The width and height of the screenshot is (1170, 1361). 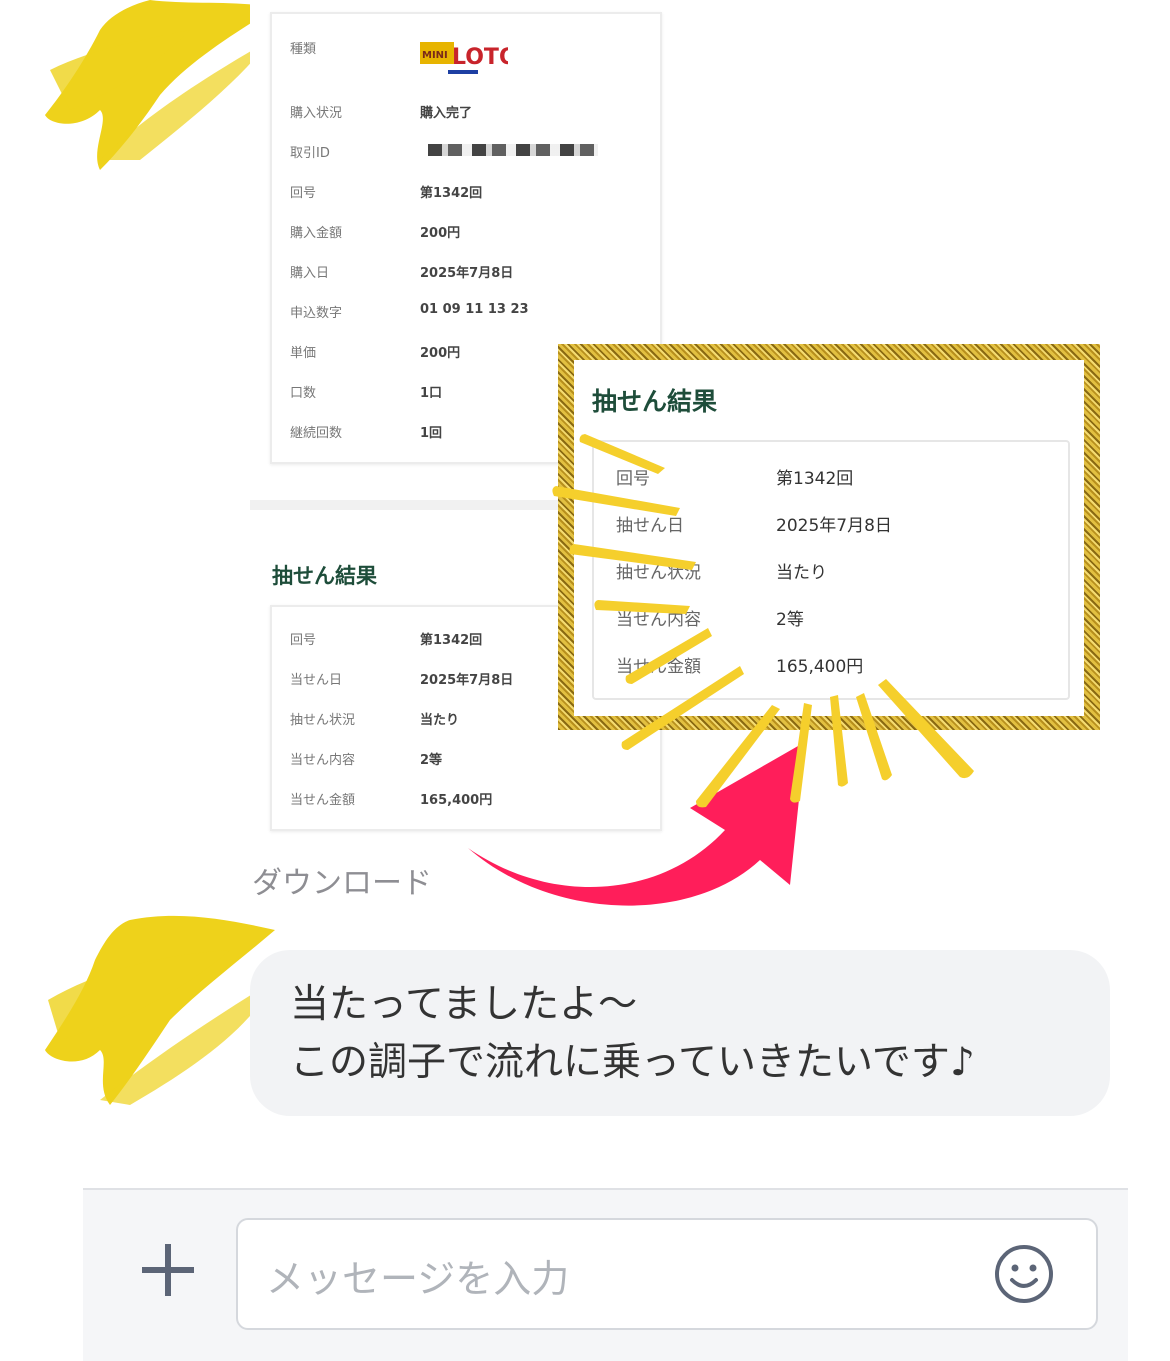 I want to click on svg-text: LOTO, so click(x=480, y=57).